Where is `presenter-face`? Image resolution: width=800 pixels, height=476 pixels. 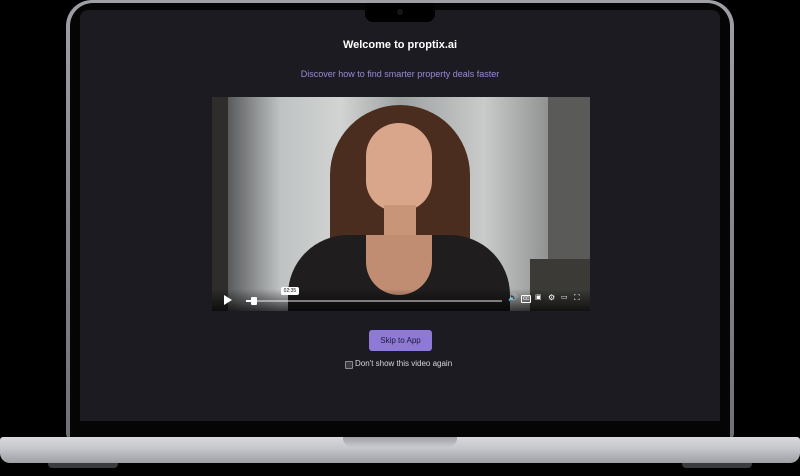 presenter-face is located at coordinates (399, 167).